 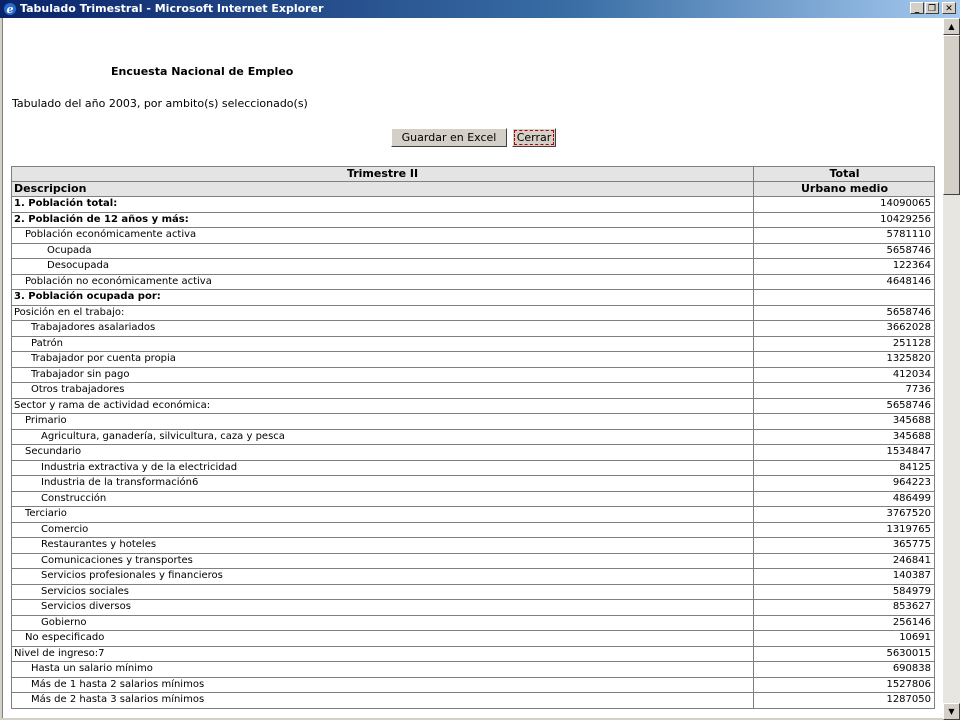 I want to click on row-value: 256146, so click(x=845, y=622).